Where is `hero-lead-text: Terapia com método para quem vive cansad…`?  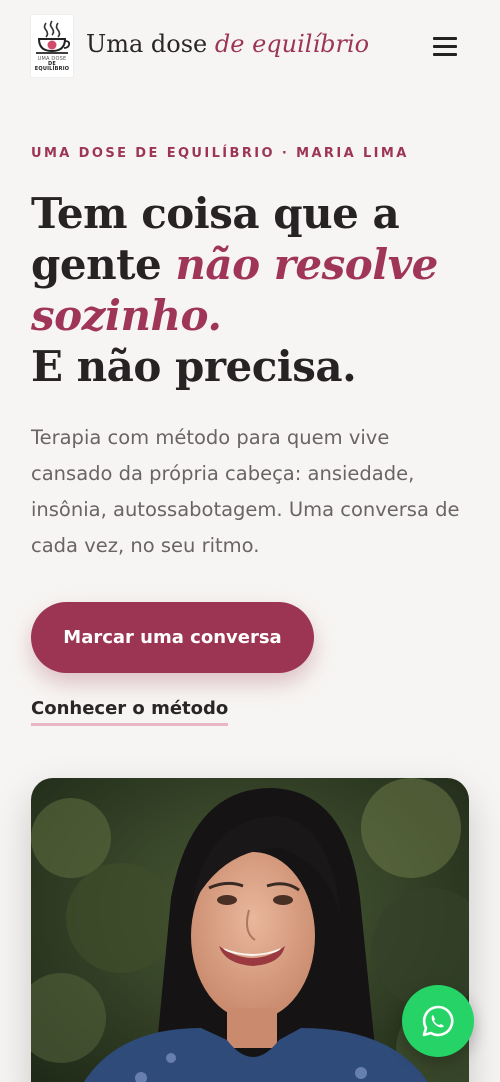 hero-lead-text: Terapia com método para quem vive cansad… is located at coordinates (245, 491).